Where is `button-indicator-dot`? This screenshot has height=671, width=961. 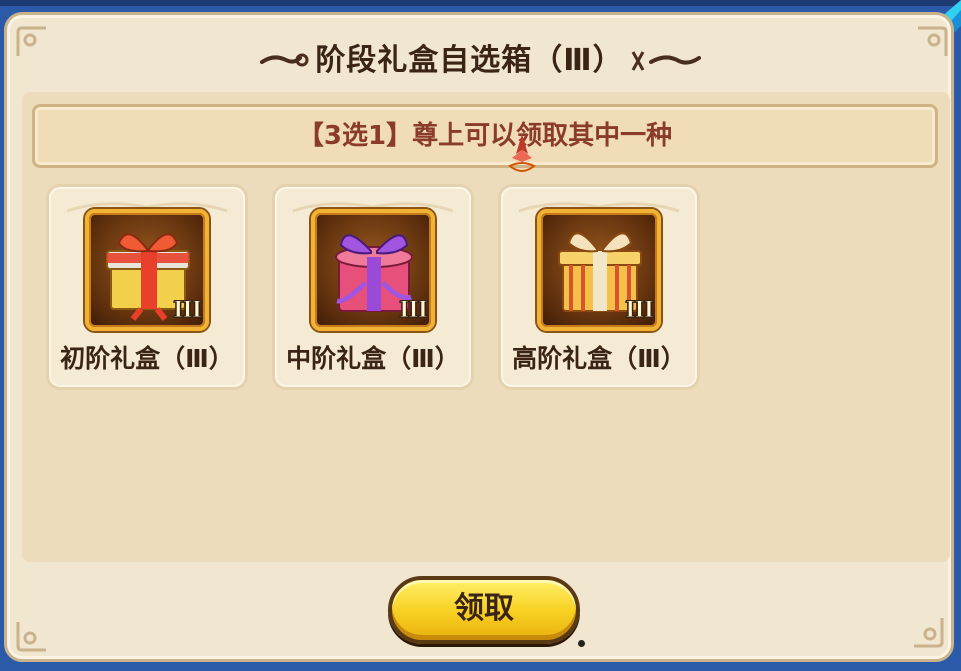 button-indicator-dot is located at coordinates (581, 643).